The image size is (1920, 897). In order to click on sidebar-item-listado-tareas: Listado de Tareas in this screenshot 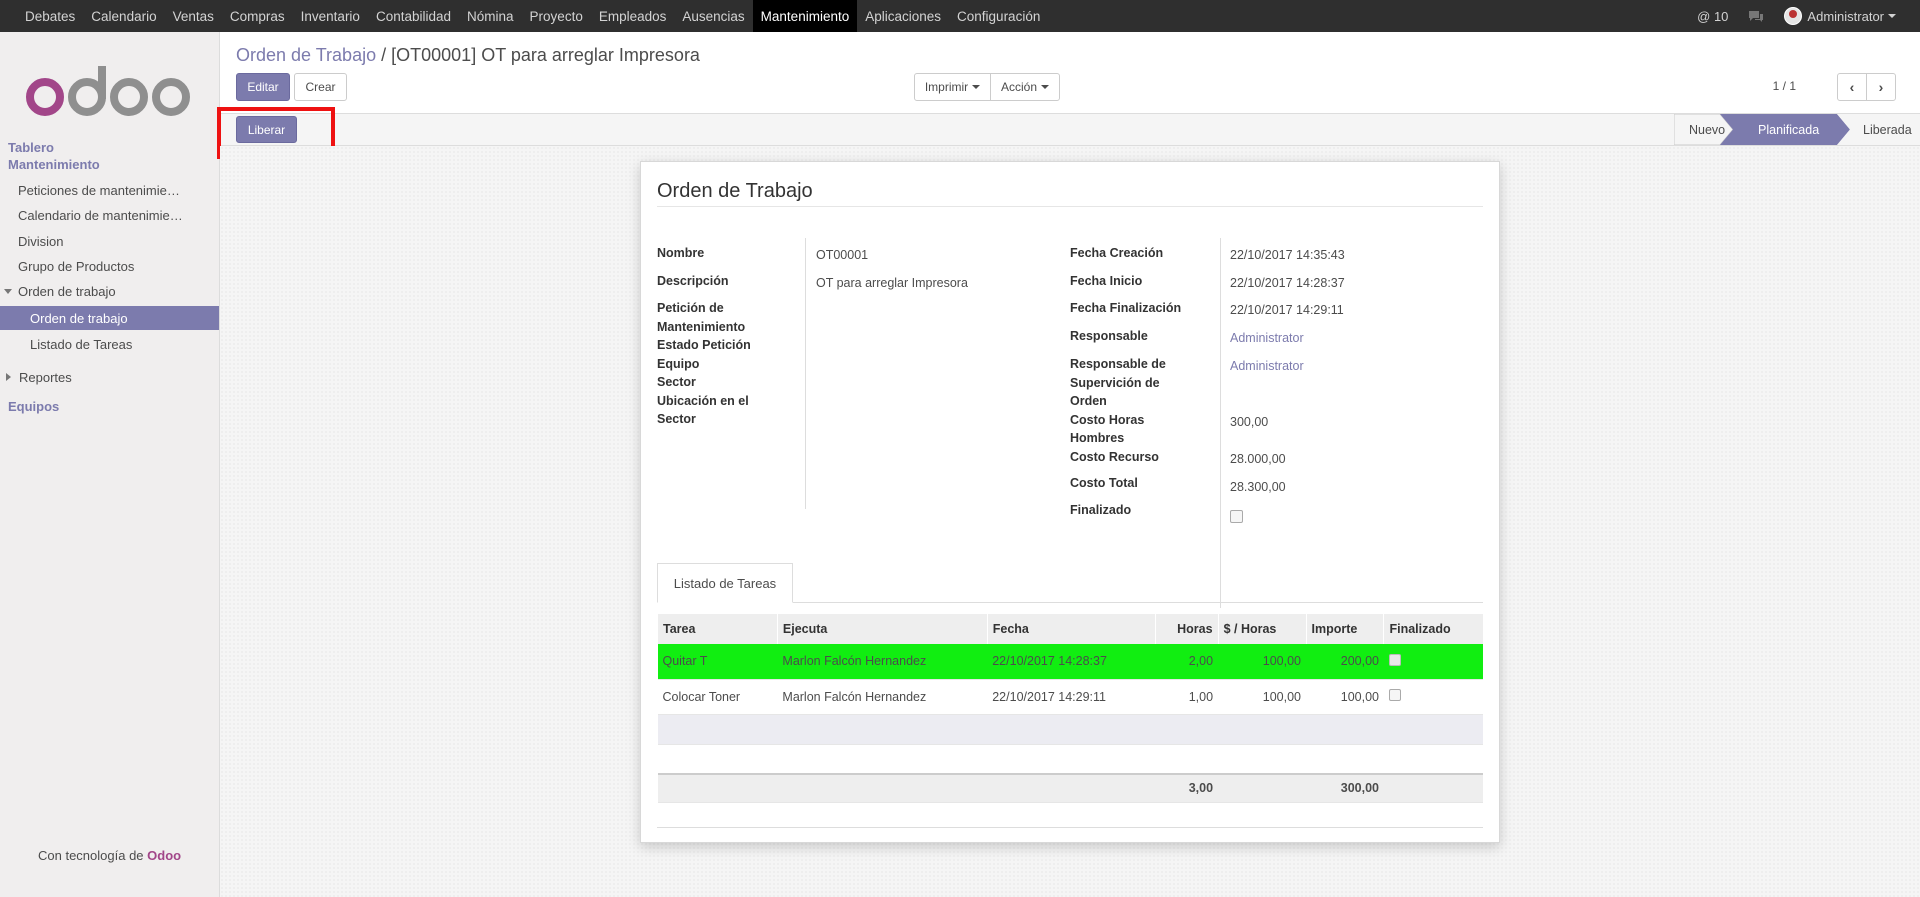, I will do `click(109, 344)`.